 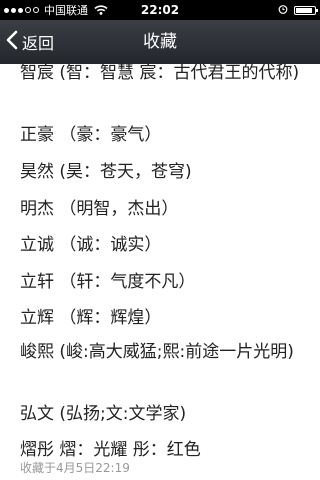 I want to click on battery-level, so click(x=304, y=10).